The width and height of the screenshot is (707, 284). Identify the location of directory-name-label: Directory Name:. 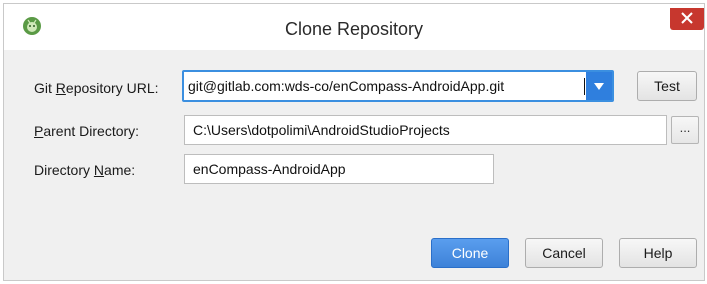
(85, 170).